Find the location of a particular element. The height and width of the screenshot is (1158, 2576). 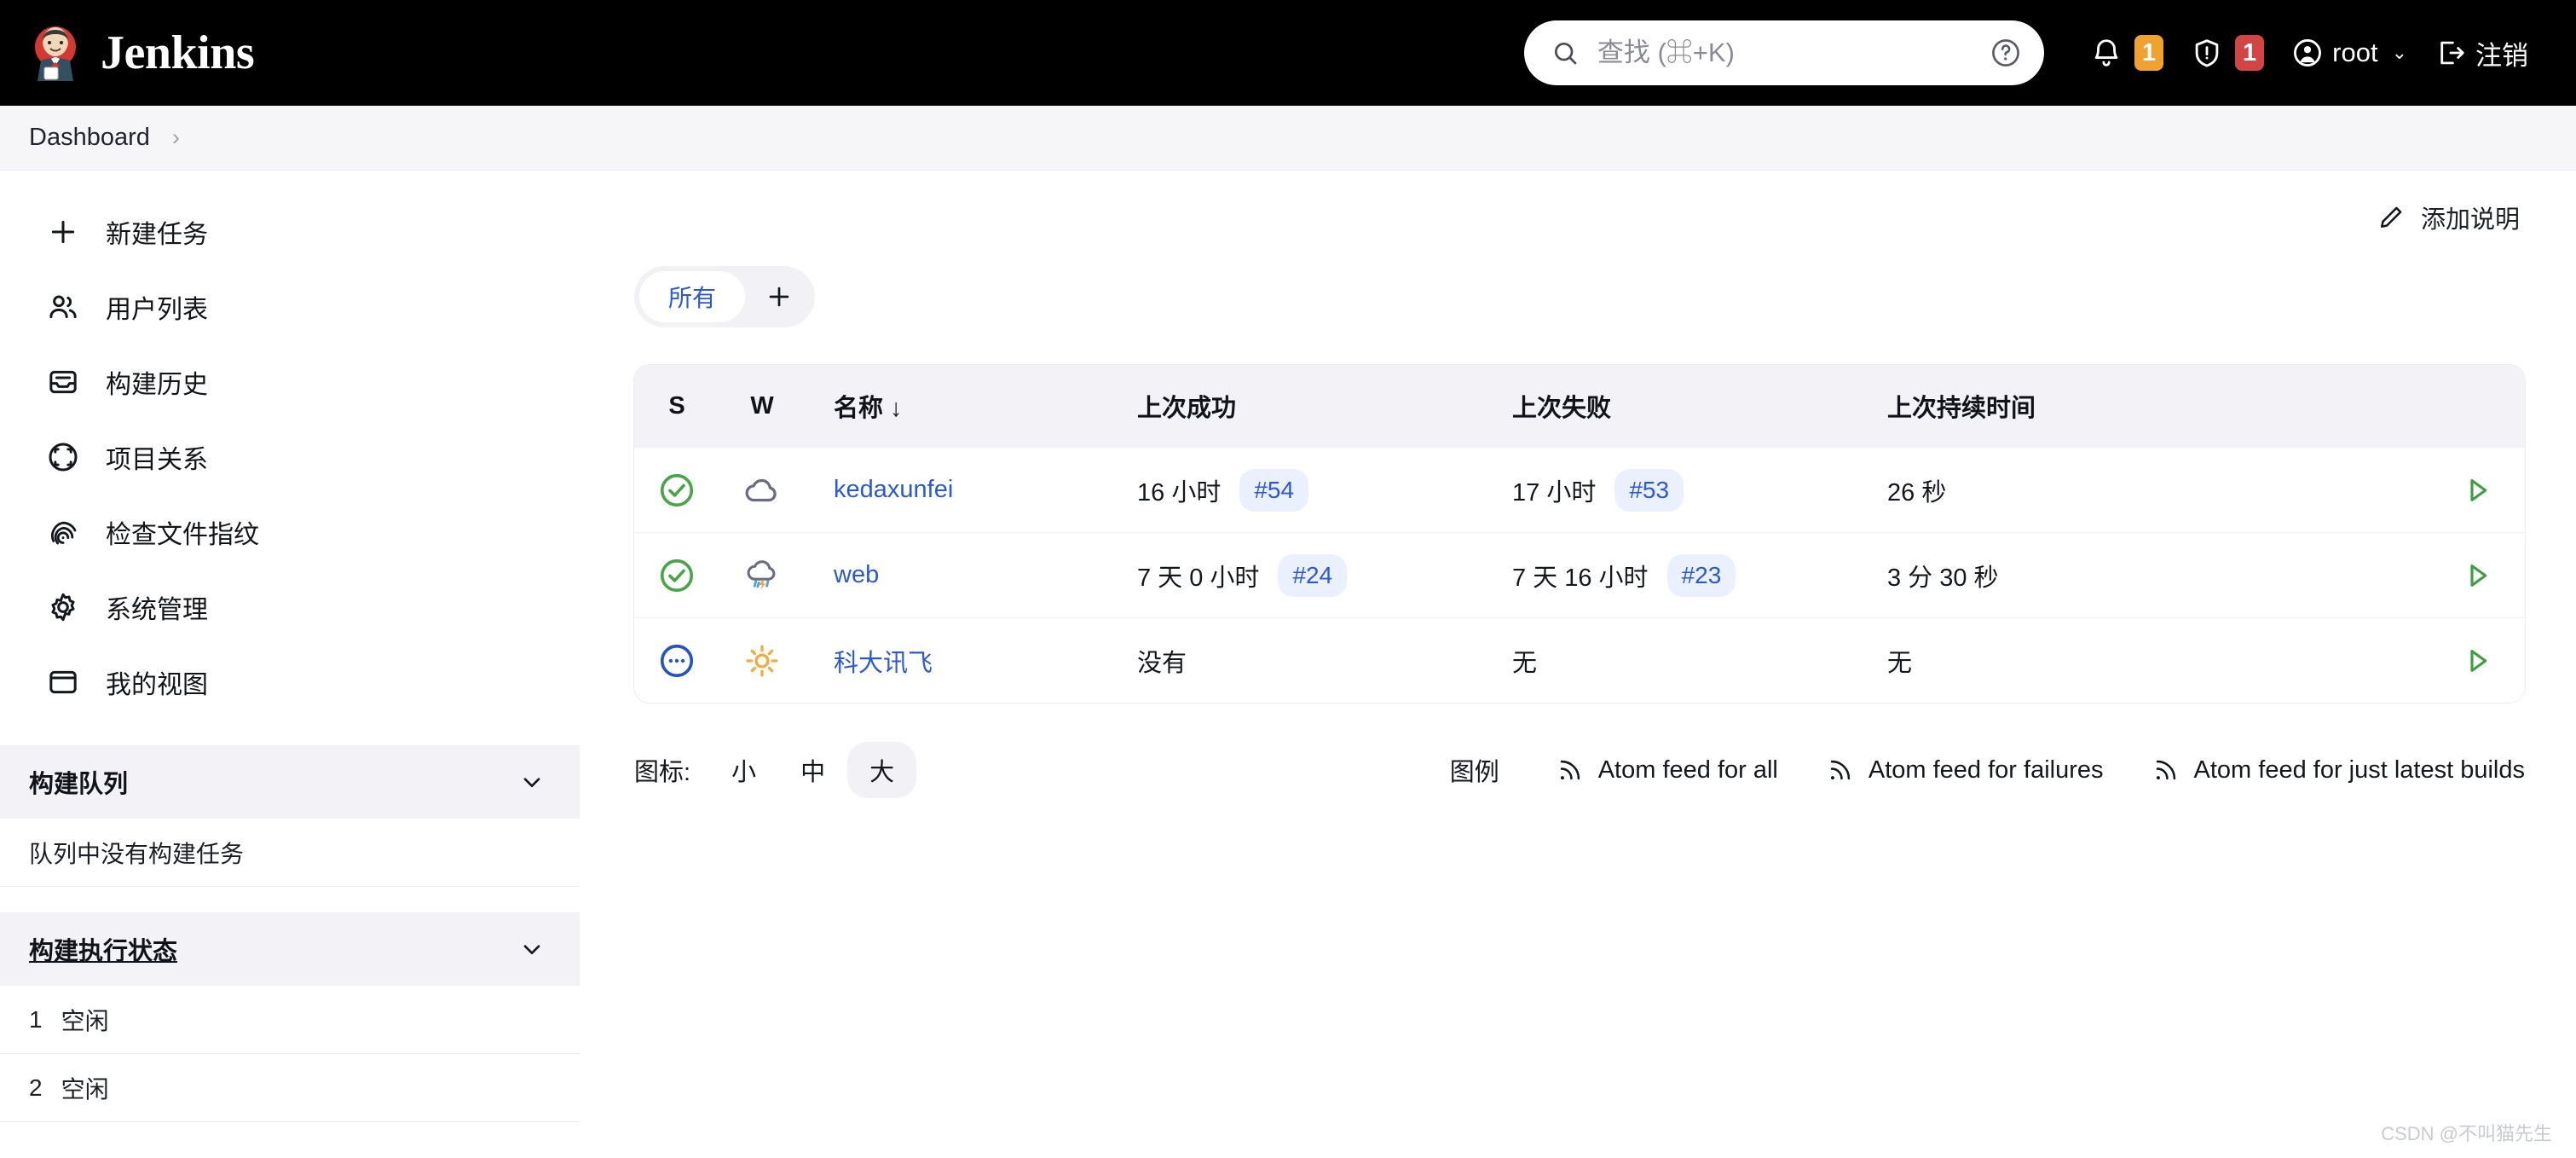

notifications-button: 1 is located at coordinates (2126, 52).